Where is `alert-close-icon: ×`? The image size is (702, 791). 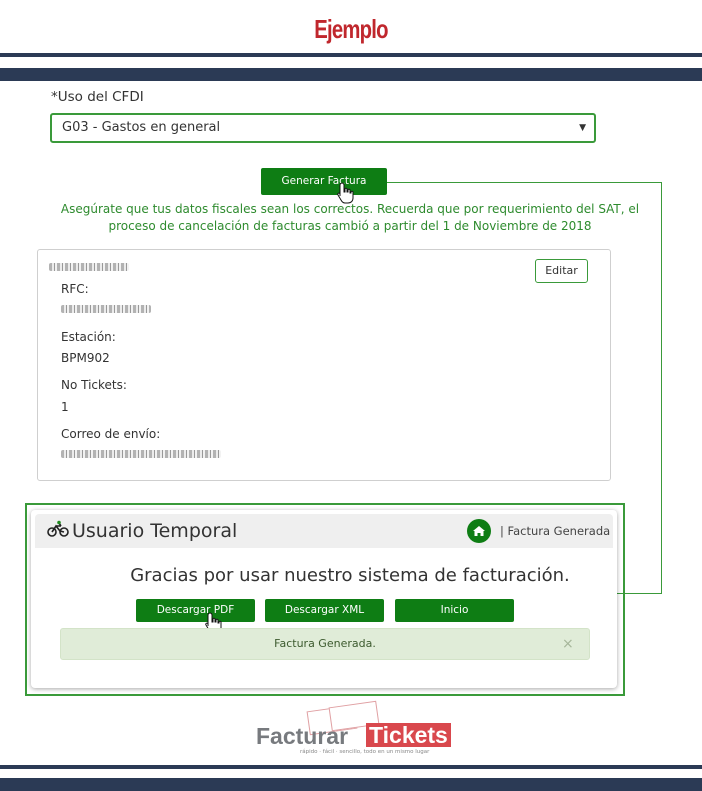
alert-close-icon: × is located at coordinates (568, 644).